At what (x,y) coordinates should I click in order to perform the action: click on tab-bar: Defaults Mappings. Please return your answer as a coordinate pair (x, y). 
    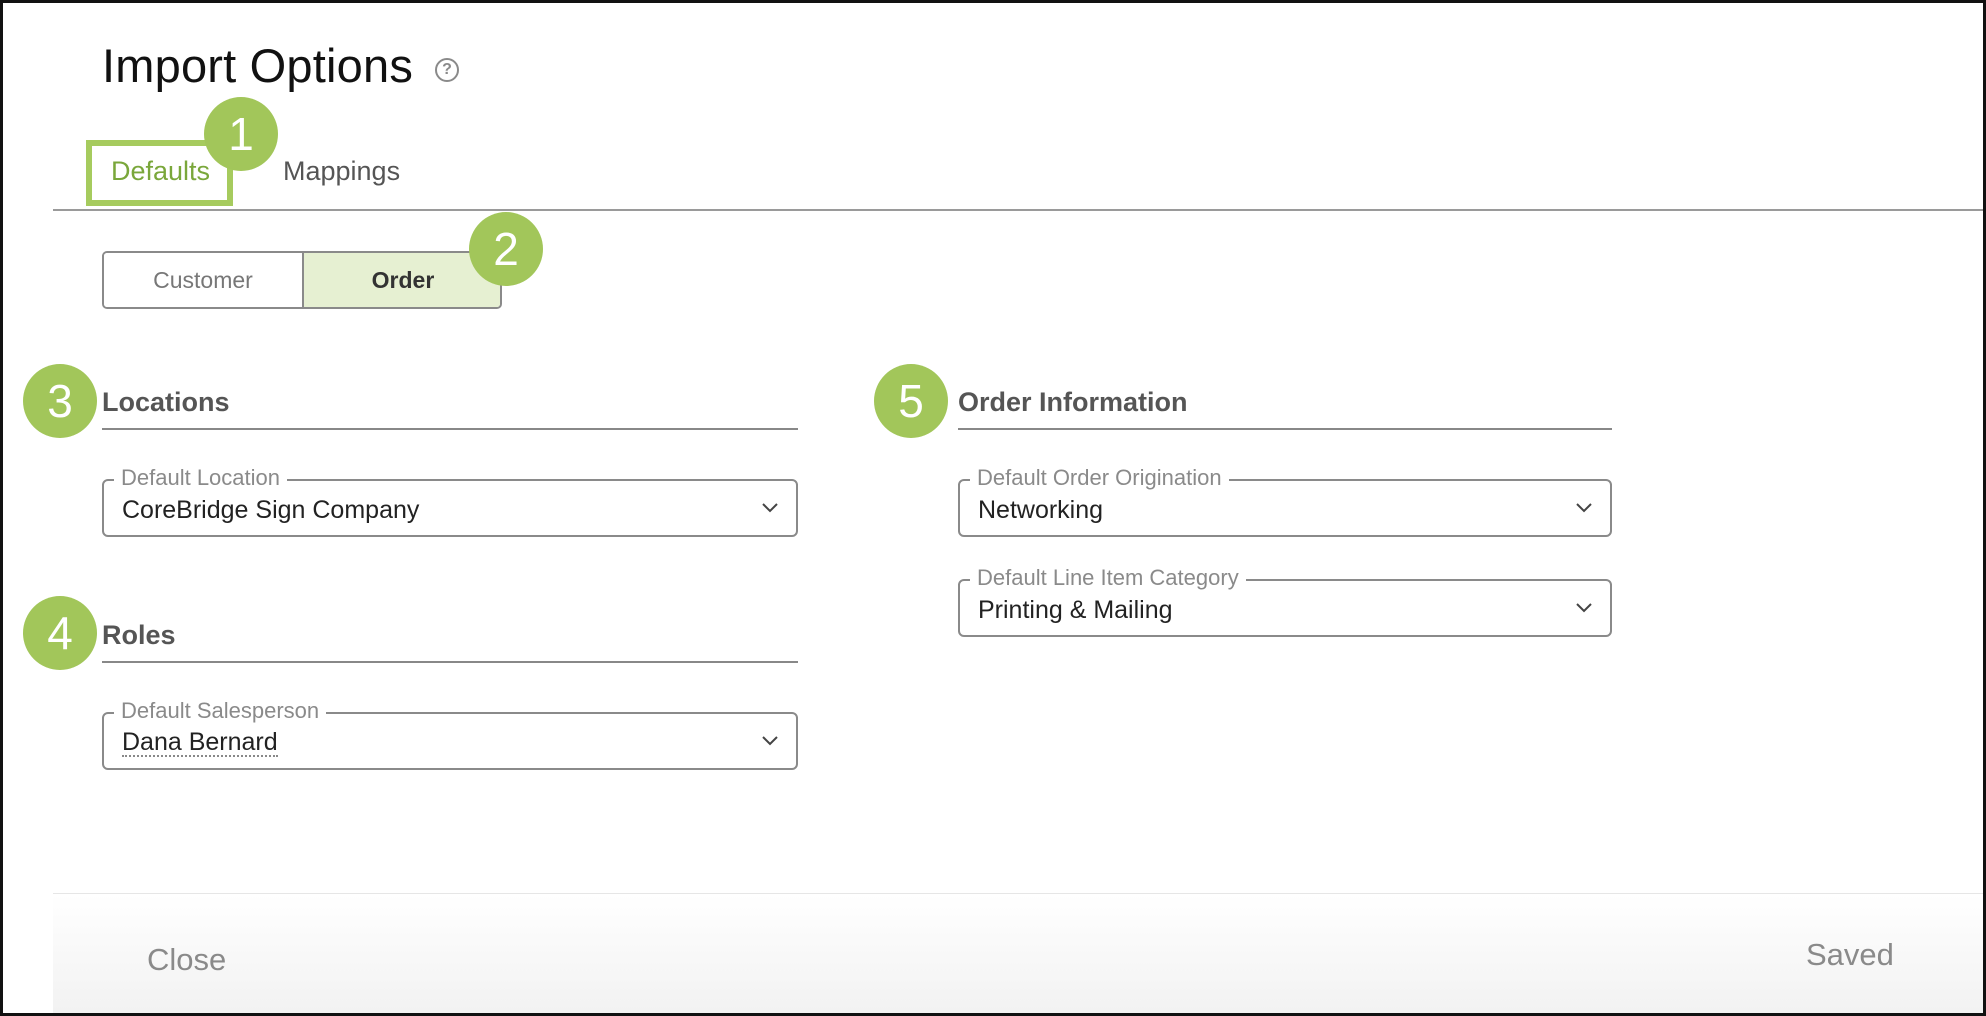
    Looking at the image, I should click on (1018, 165).